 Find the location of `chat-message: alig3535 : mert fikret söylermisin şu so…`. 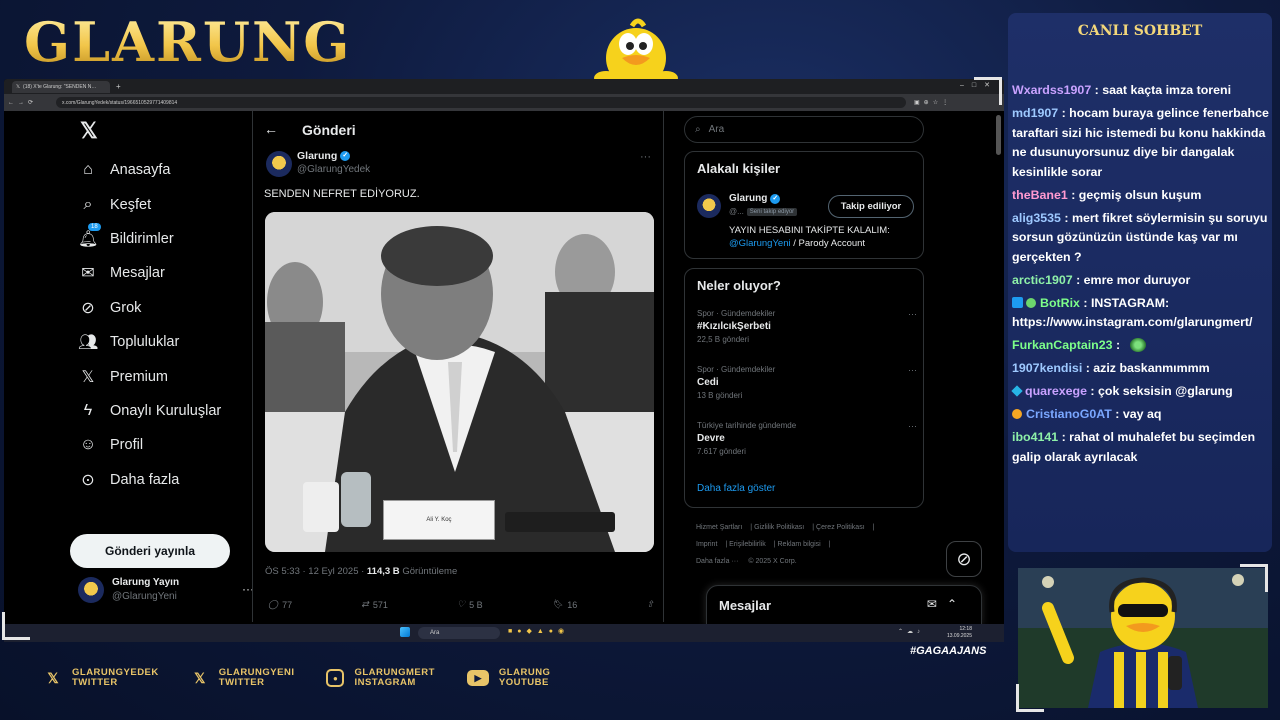

chat-message: alig3535 : mert fikret söylermisin şu so… is located at coordinates (1141, 238).